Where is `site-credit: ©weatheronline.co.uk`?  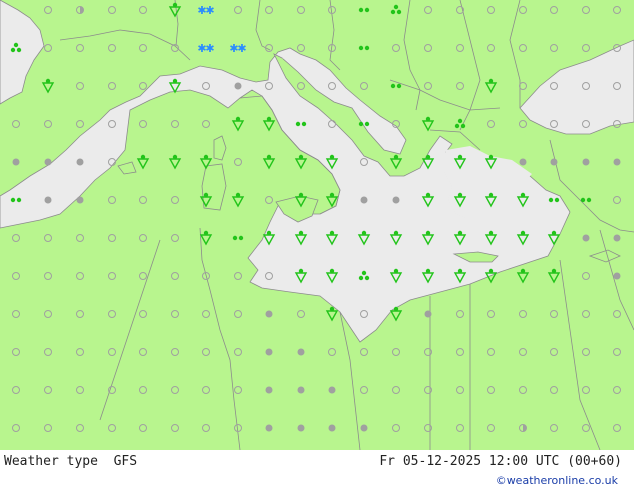 site-credit: ©weatheronline.co.uk is located at coordinates (557, 480).